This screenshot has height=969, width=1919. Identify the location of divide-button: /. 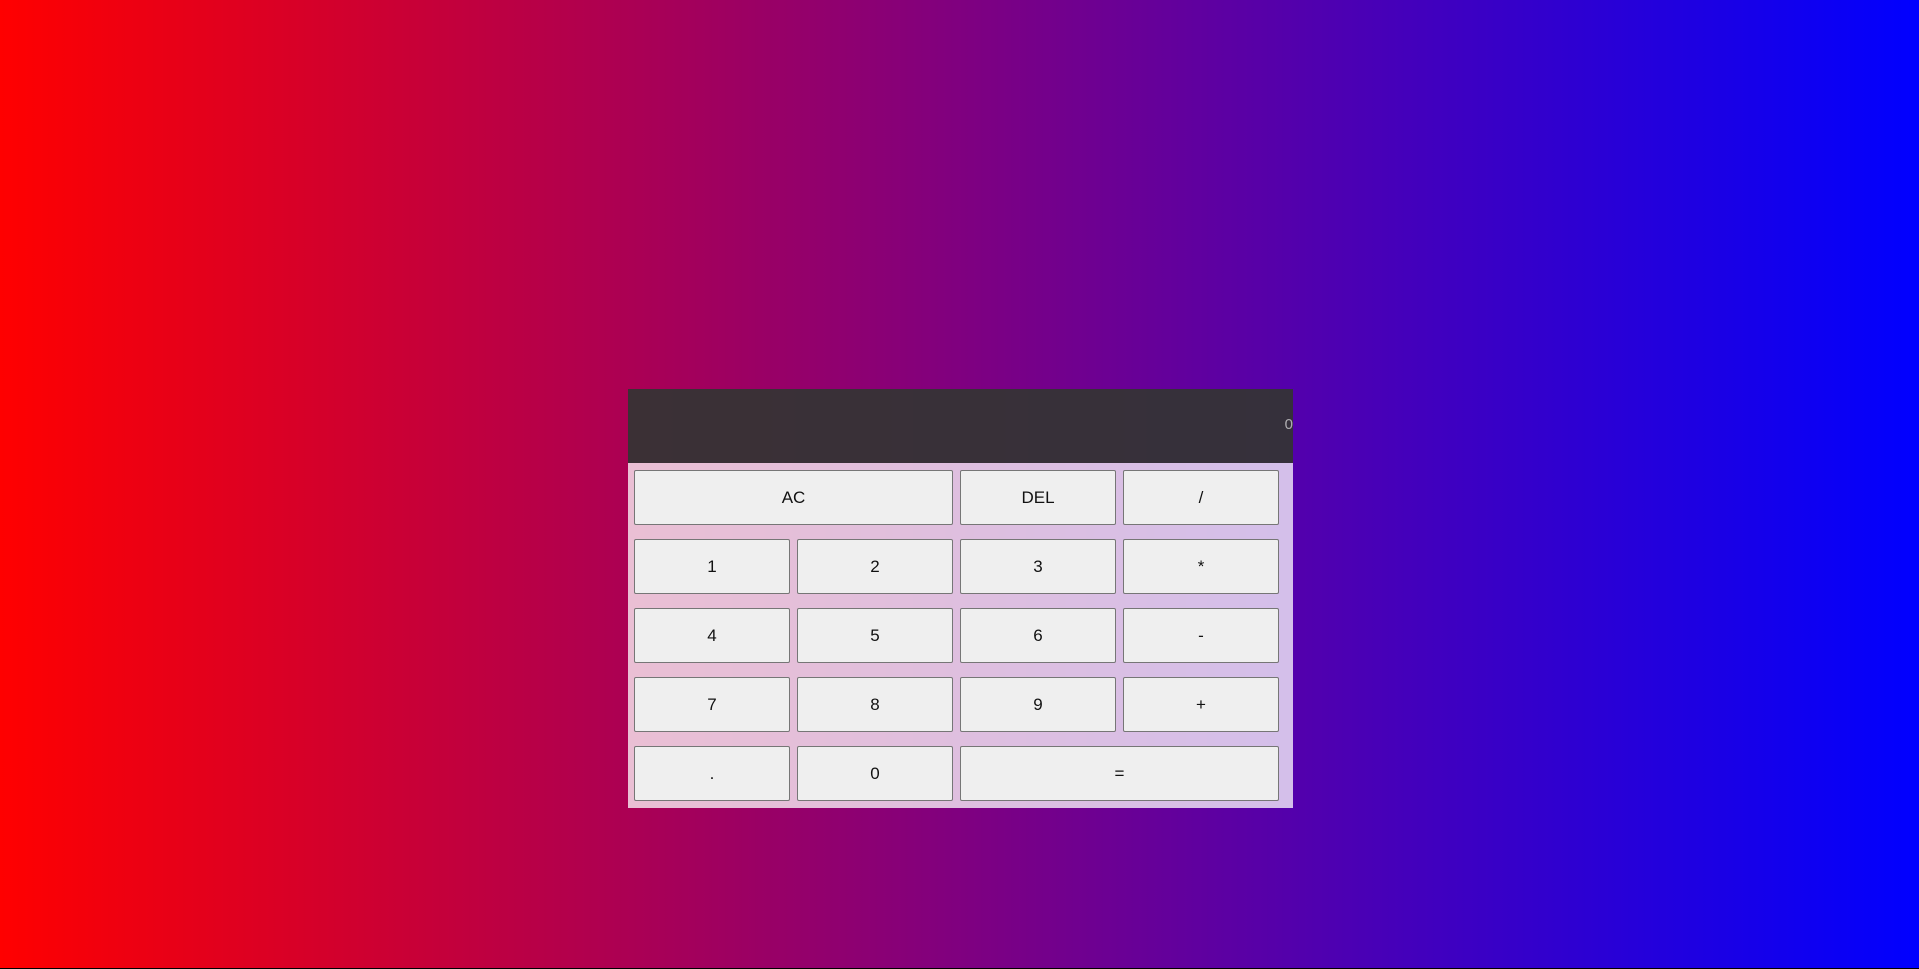
(1201, 497).